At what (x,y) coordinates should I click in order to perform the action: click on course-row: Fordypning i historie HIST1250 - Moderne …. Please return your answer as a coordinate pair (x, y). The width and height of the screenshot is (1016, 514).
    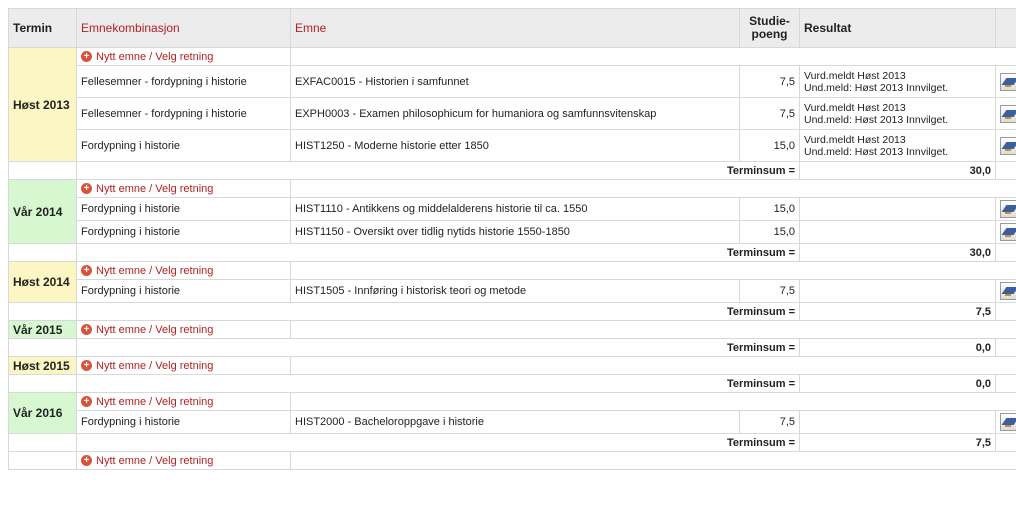
    Looking at the image, I should click on (512, 145).